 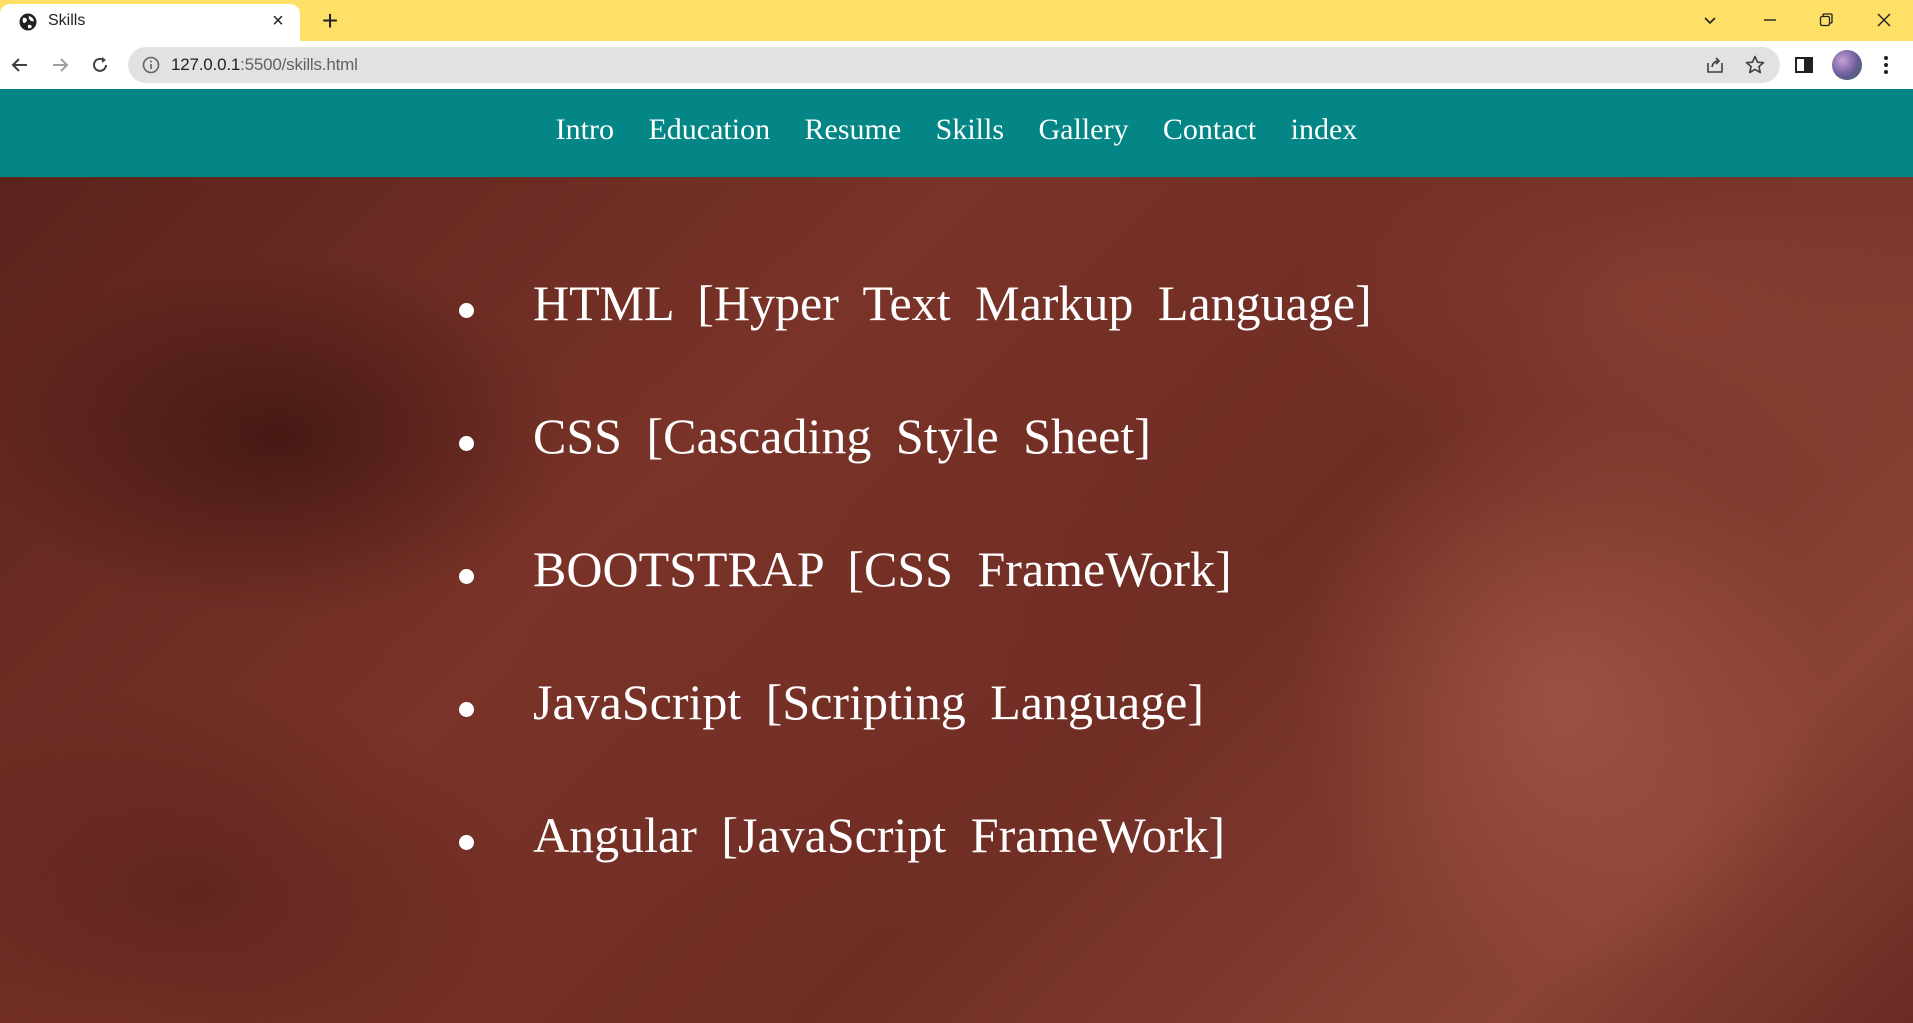 What do you see at coordinates (150, 22) in the screenshot?
I see `browser-tab: Skills ×` at bounding box center [150, 22].